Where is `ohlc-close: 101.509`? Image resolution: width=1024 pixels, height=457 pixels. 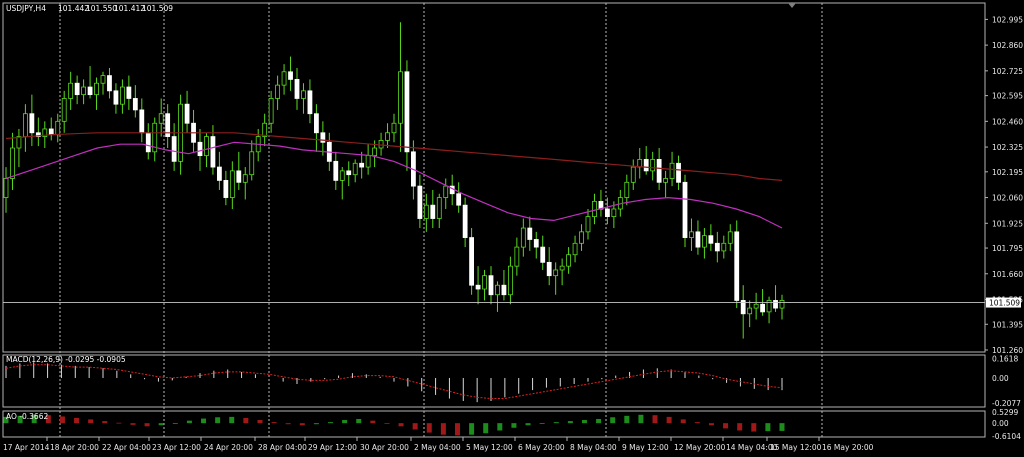
ohlc-close: 101.509 is located at coordinates (157, 8).